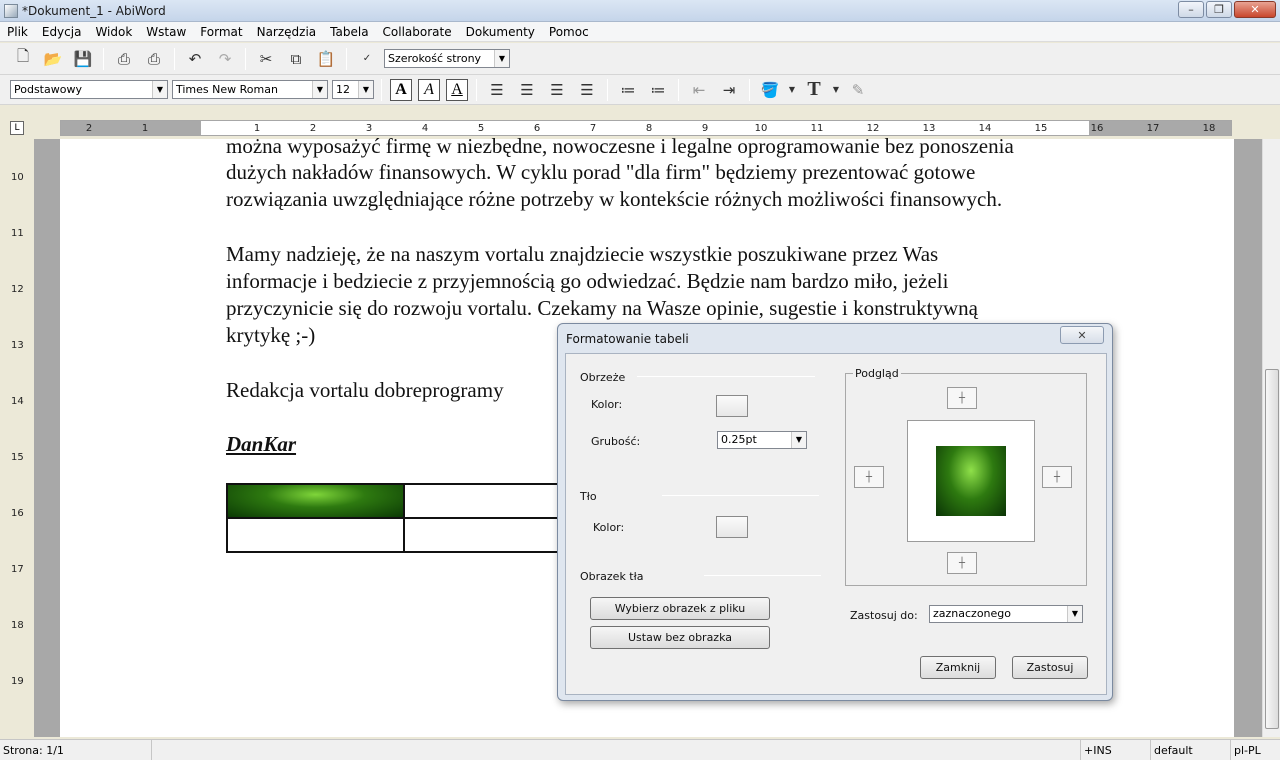  Describe the element at coordinates (877, 373) in the screenshot. I see `preview-group-label: Podgląd` at that location.